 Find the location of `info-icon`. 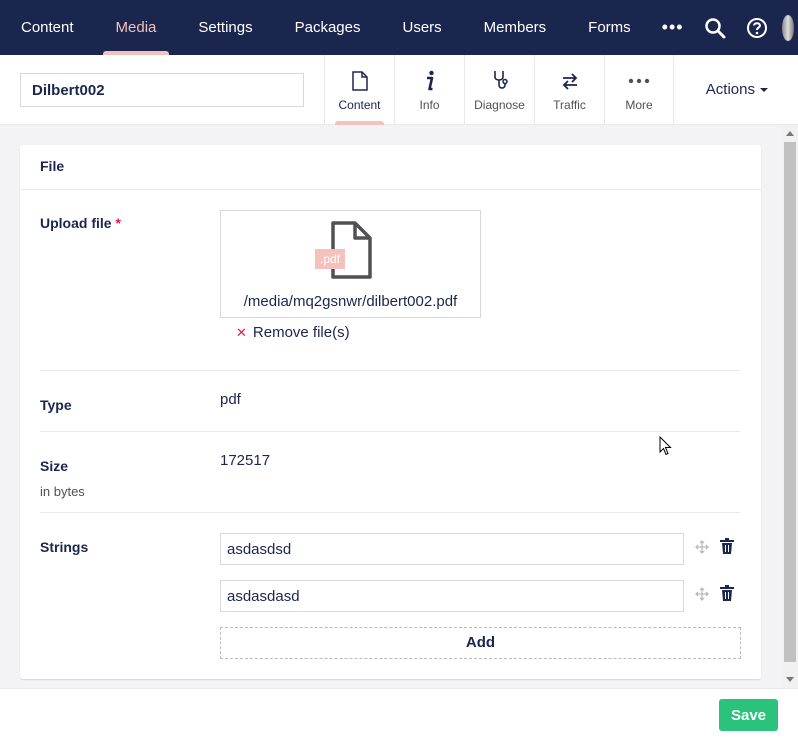

info-icon is located at coordinates (430, 81).